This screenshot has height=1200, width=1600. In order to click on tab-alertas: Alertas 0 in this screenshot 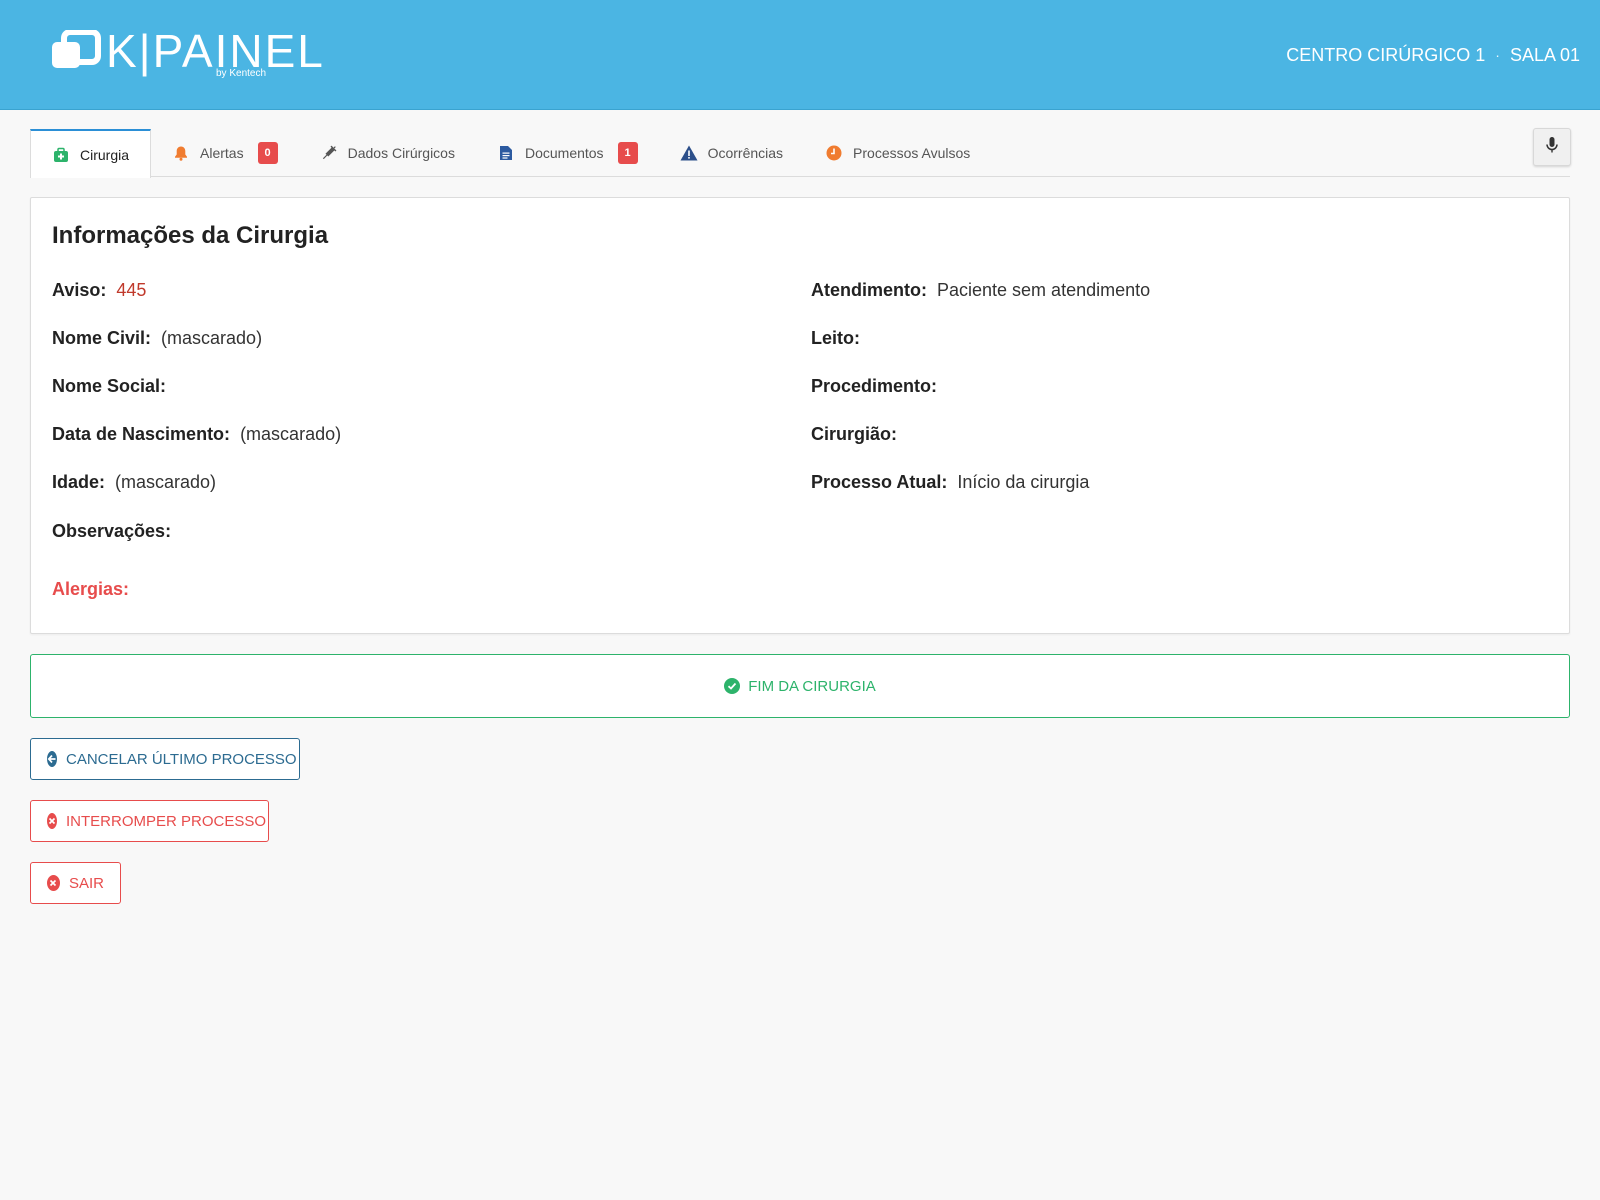, I will do `click(225, 153)`.